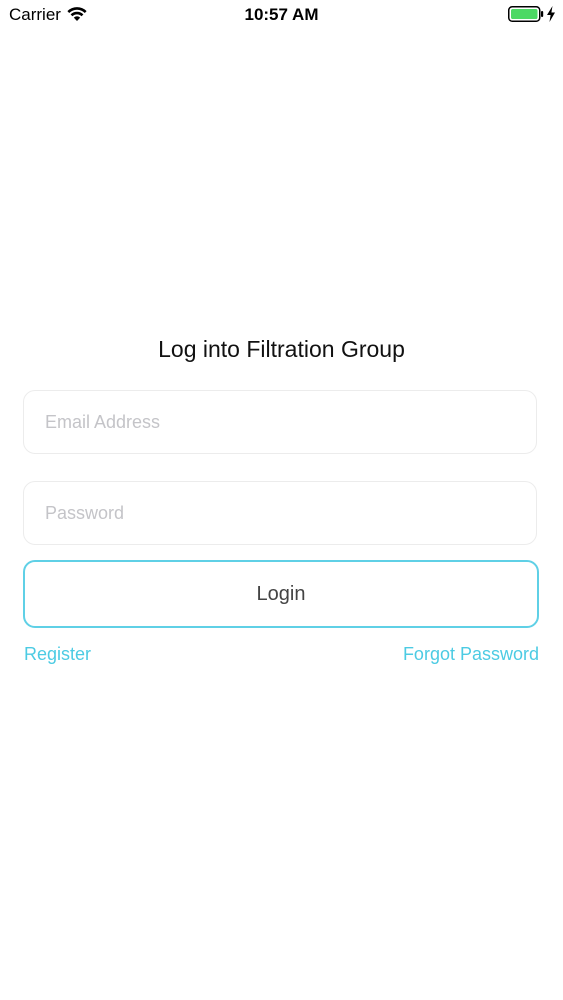 The width and height of the screenshot is (563, 1000). What do you see at coordinates (280, 513) in the screenshot?
I see `password-field` at bounding box center [280, 513].